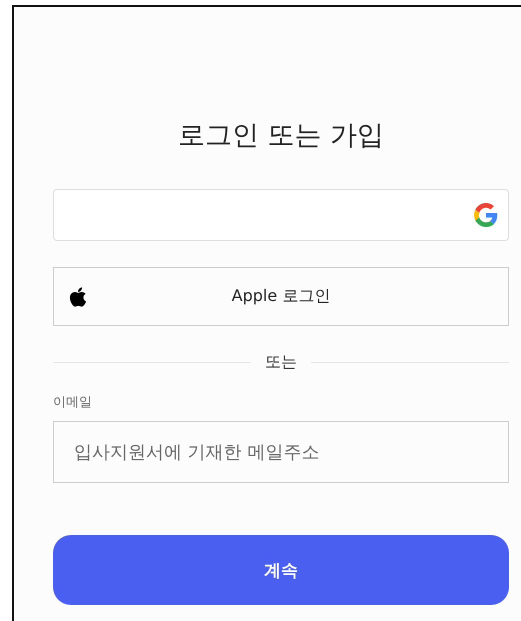 This screenshot has height=621, width=521. What do you see at coordinates (281, 136) in the screenshot?
I see `page-title: 로그인 또는 가입` at bounding box center [281, 136].